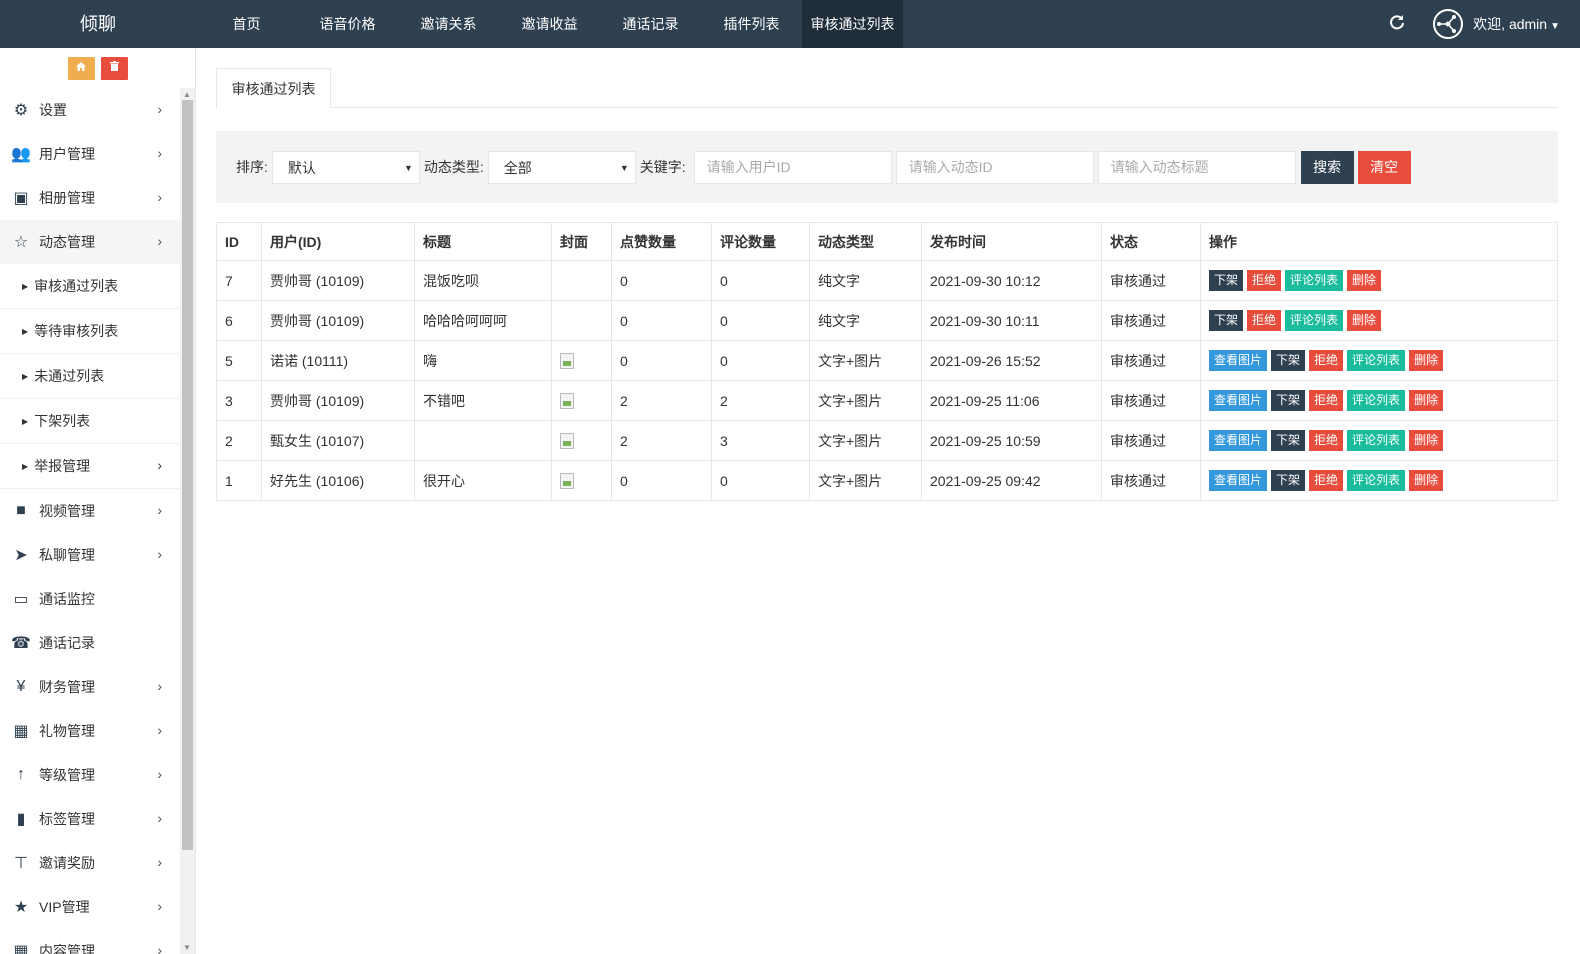  What do you see at coordinates (994, 167) in the screenshot?
I see `dynamic-id-input` at bounding box center [994, 167].